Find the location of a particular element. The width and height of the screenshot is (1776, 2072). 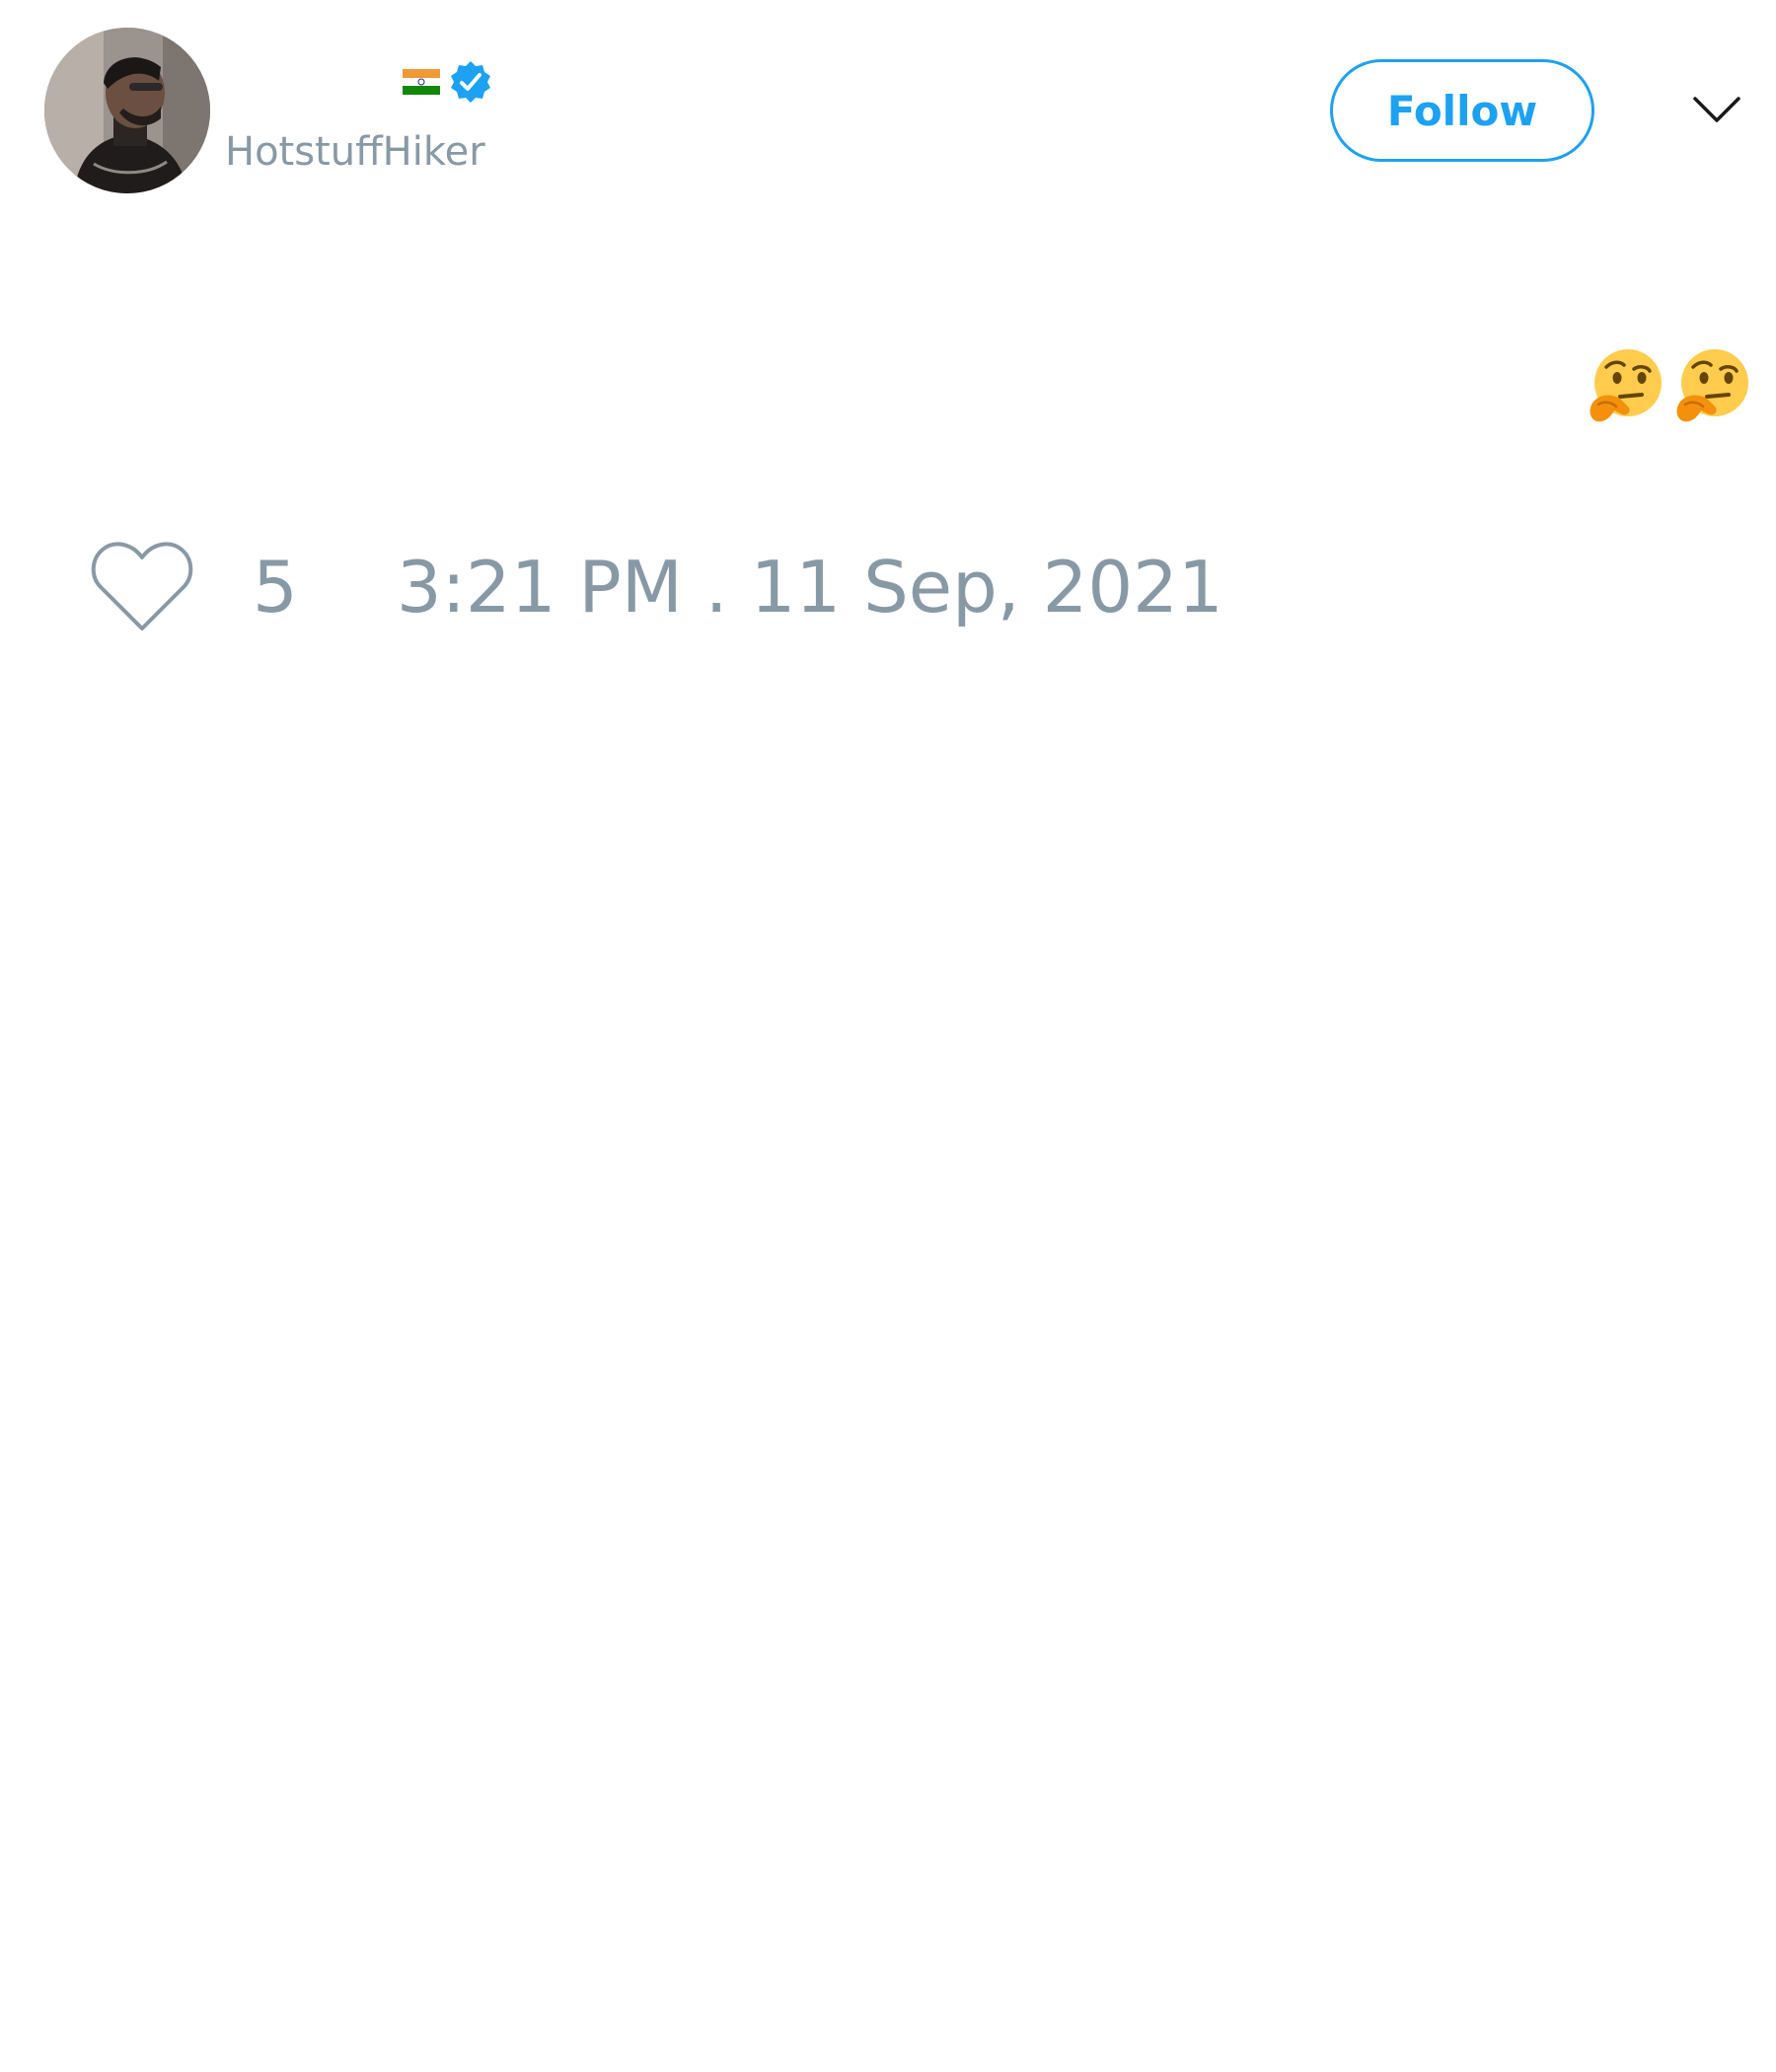

chevron-down-icon is located at coordinates (1717, 109).